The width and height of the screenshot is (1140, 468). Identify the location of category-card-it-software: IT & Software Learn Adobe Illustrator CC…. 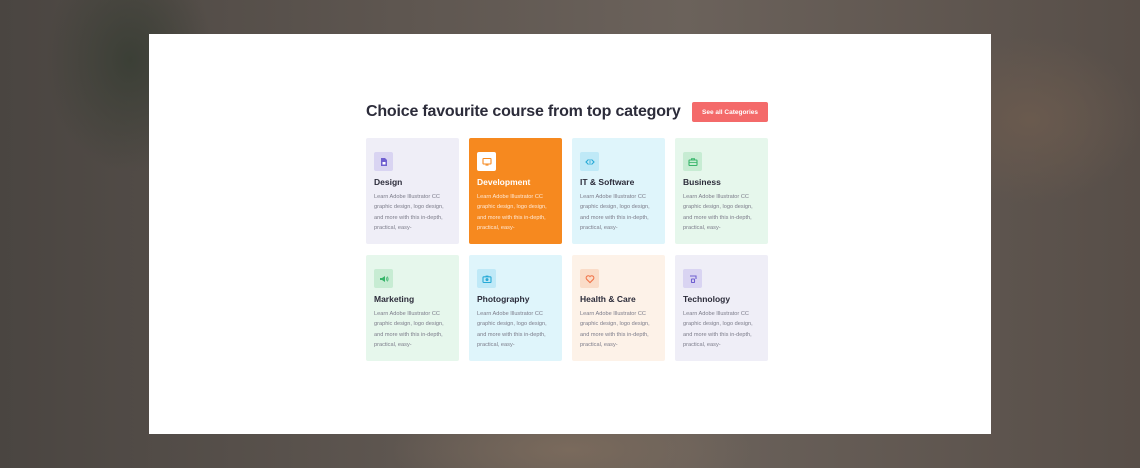
(618, 191).